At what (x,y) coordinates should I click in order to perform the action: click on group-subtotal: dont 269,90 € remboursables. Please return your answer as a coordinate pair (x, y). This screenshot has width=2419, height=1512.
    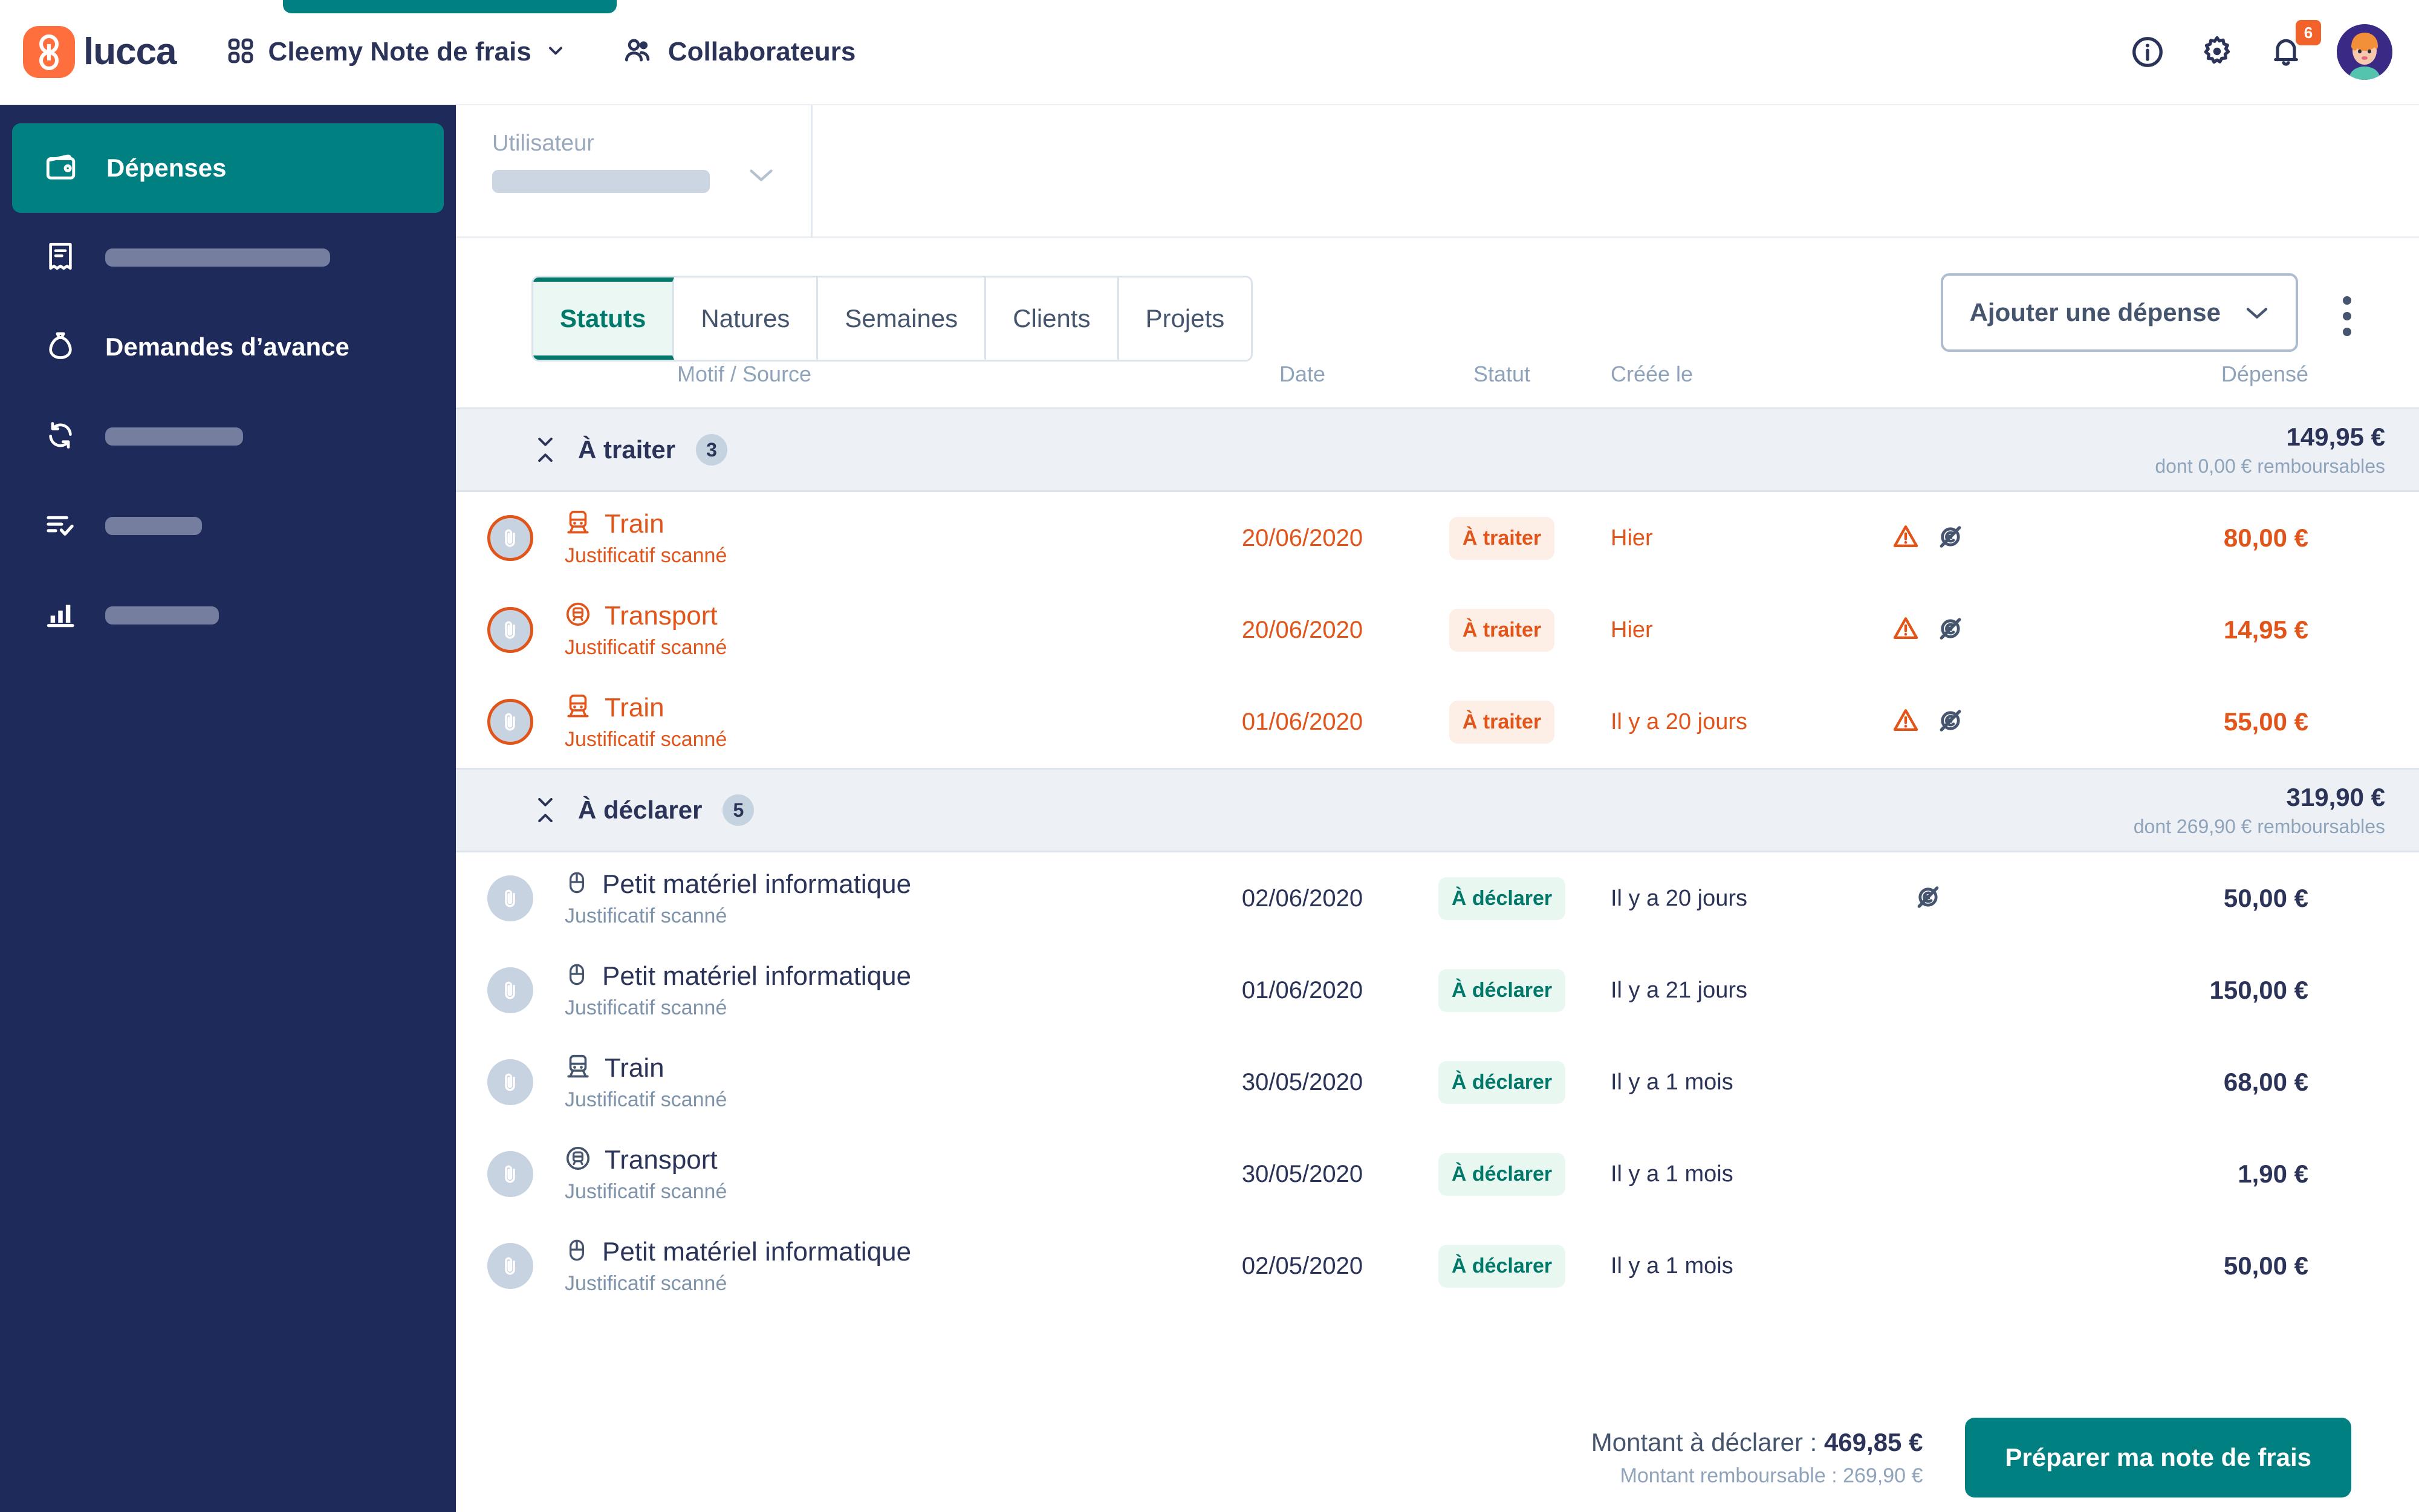
    Looking at the image, I should click on (2259, 826).